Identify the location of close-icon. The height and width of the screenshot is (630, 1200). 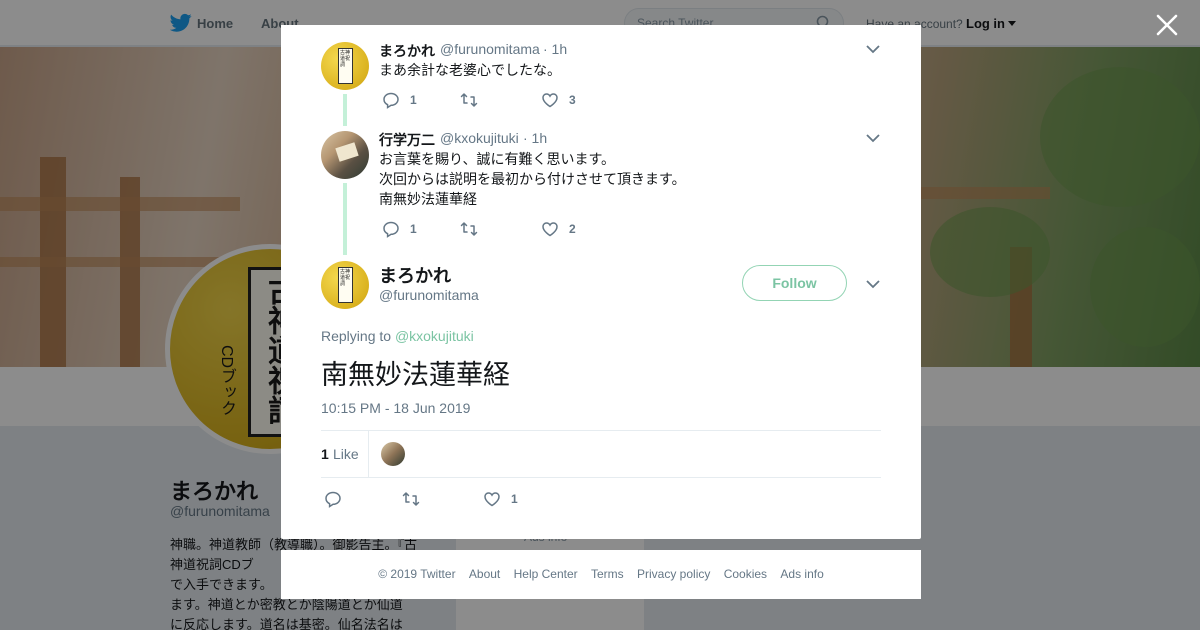
(1167, 25).